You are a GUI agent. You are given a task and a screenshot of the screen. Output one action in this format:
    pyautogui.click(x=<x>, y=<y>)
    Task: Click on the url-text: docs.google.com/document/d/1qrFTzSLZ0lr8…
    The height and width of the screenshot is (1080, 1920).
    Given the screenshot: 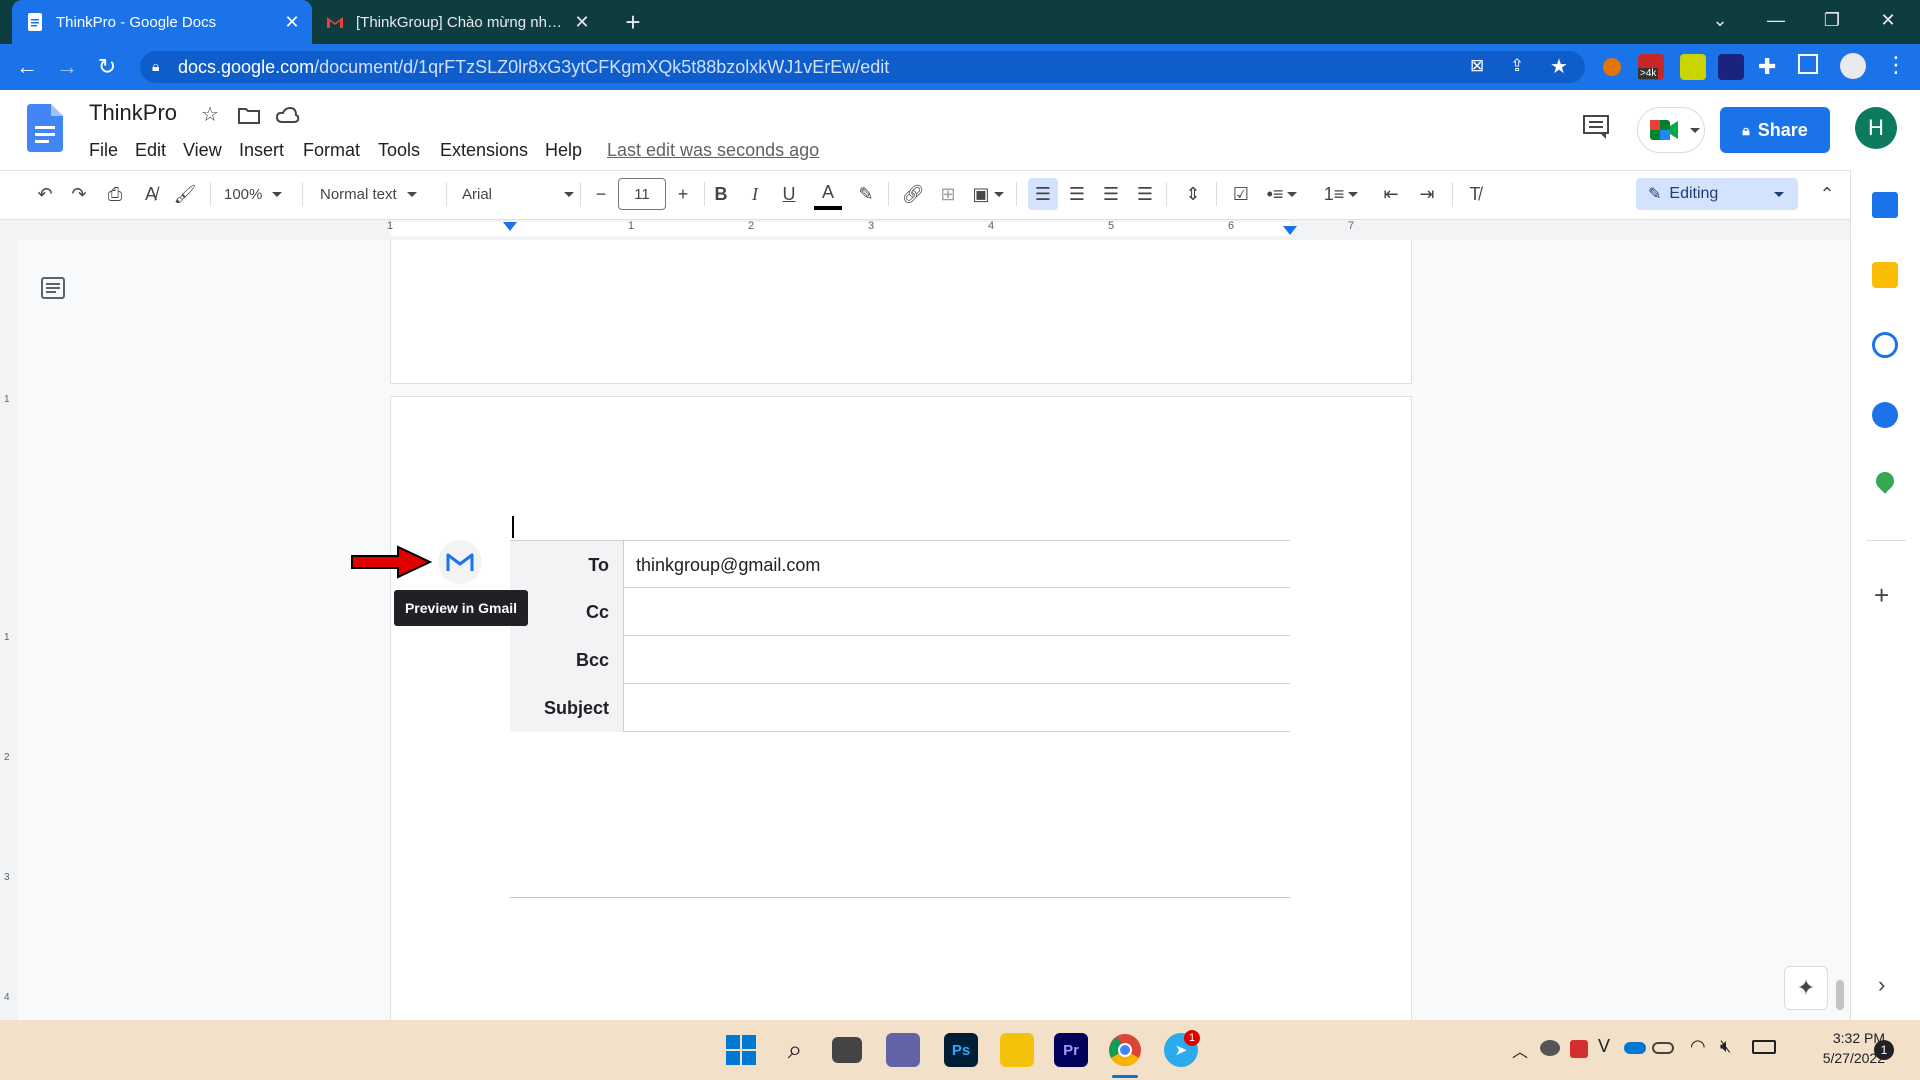 What is the action you would take?
    pyautogui.click(x=533, y=67)
    